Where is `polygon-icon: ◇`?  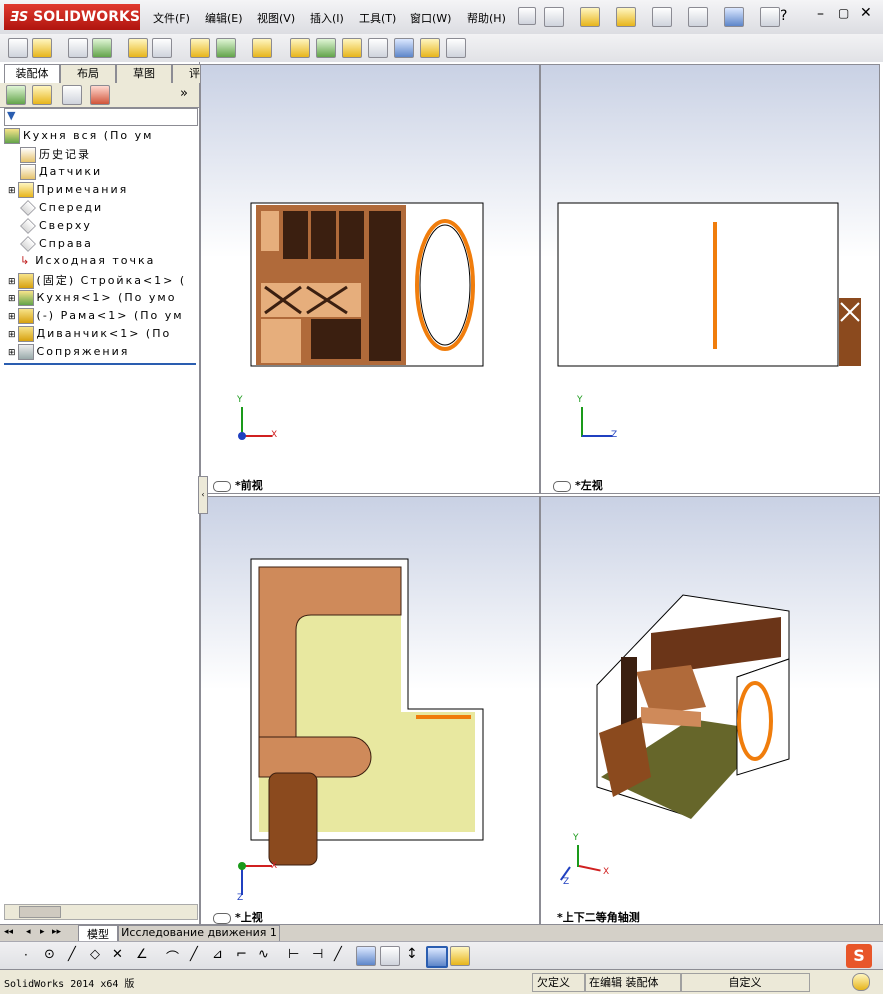
polygon-icon: ◇ is located at coordinates (95, 954).